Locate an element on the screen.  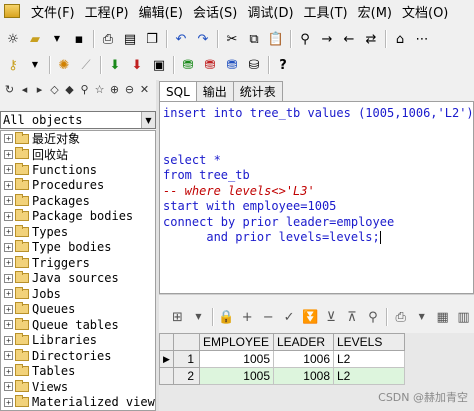
menu-project: 工程(P) is located at coordinates (107, 11).